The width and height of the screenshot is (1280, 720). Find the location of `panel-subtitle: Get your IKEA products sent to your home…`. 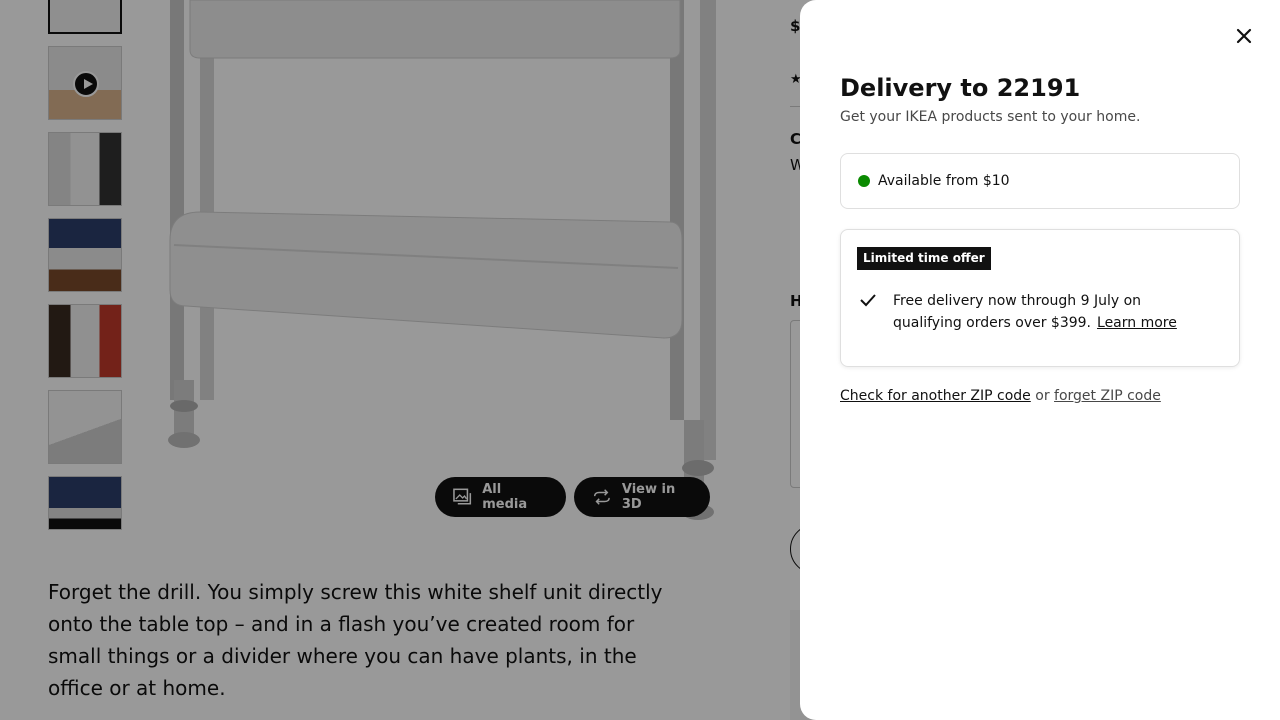

panel-subtitle: Get your IKEA products sent to your home… is located at coordinates (990, 117).